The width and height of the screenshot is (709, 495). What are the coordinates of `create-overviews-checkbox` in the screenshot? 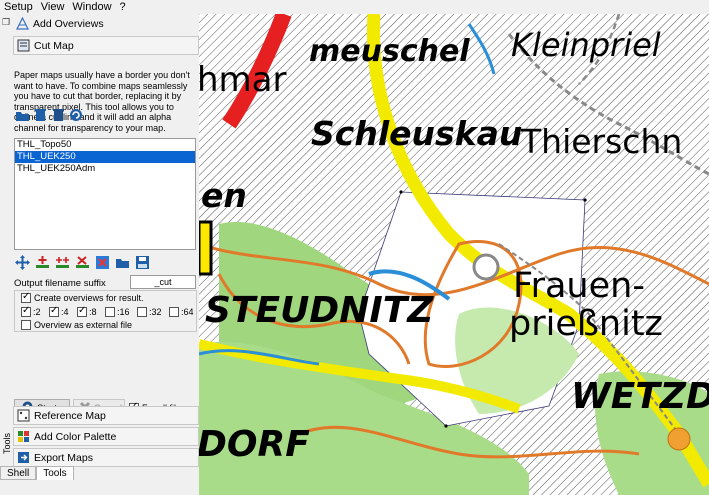 It's located at (26, 297).